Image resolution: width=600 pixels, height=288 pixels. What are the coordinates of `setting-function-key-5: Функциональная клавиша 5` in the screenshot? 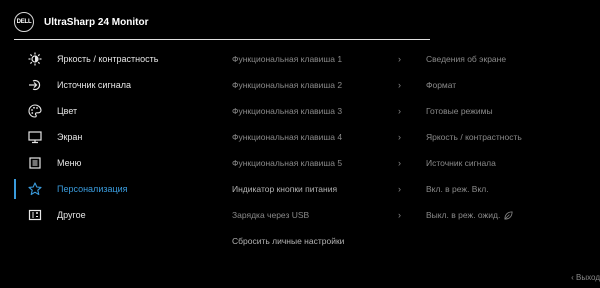 It's located at (327, 163).